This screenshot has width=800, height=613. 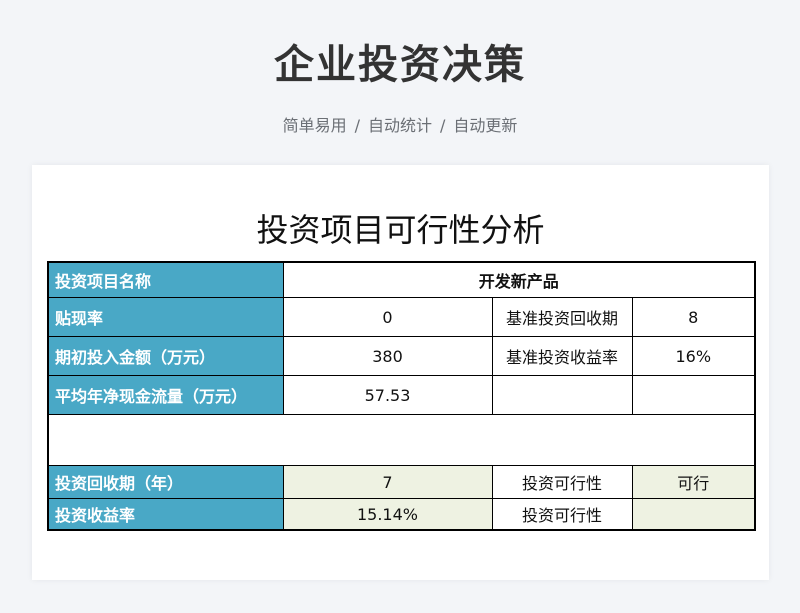 I want to click on table-row-payback-period: 投资回收期（年） 7 投资可行性 可行, so click(x=401, y=482).